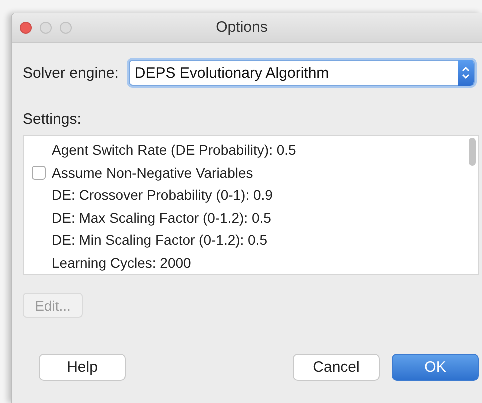 The width and height of the screenshot is (482, 403). What do you see at coordinates (71, 73) in the screenshot?
I see `solver-engine-label: Solver engine:` at bounding box center [71, 73].